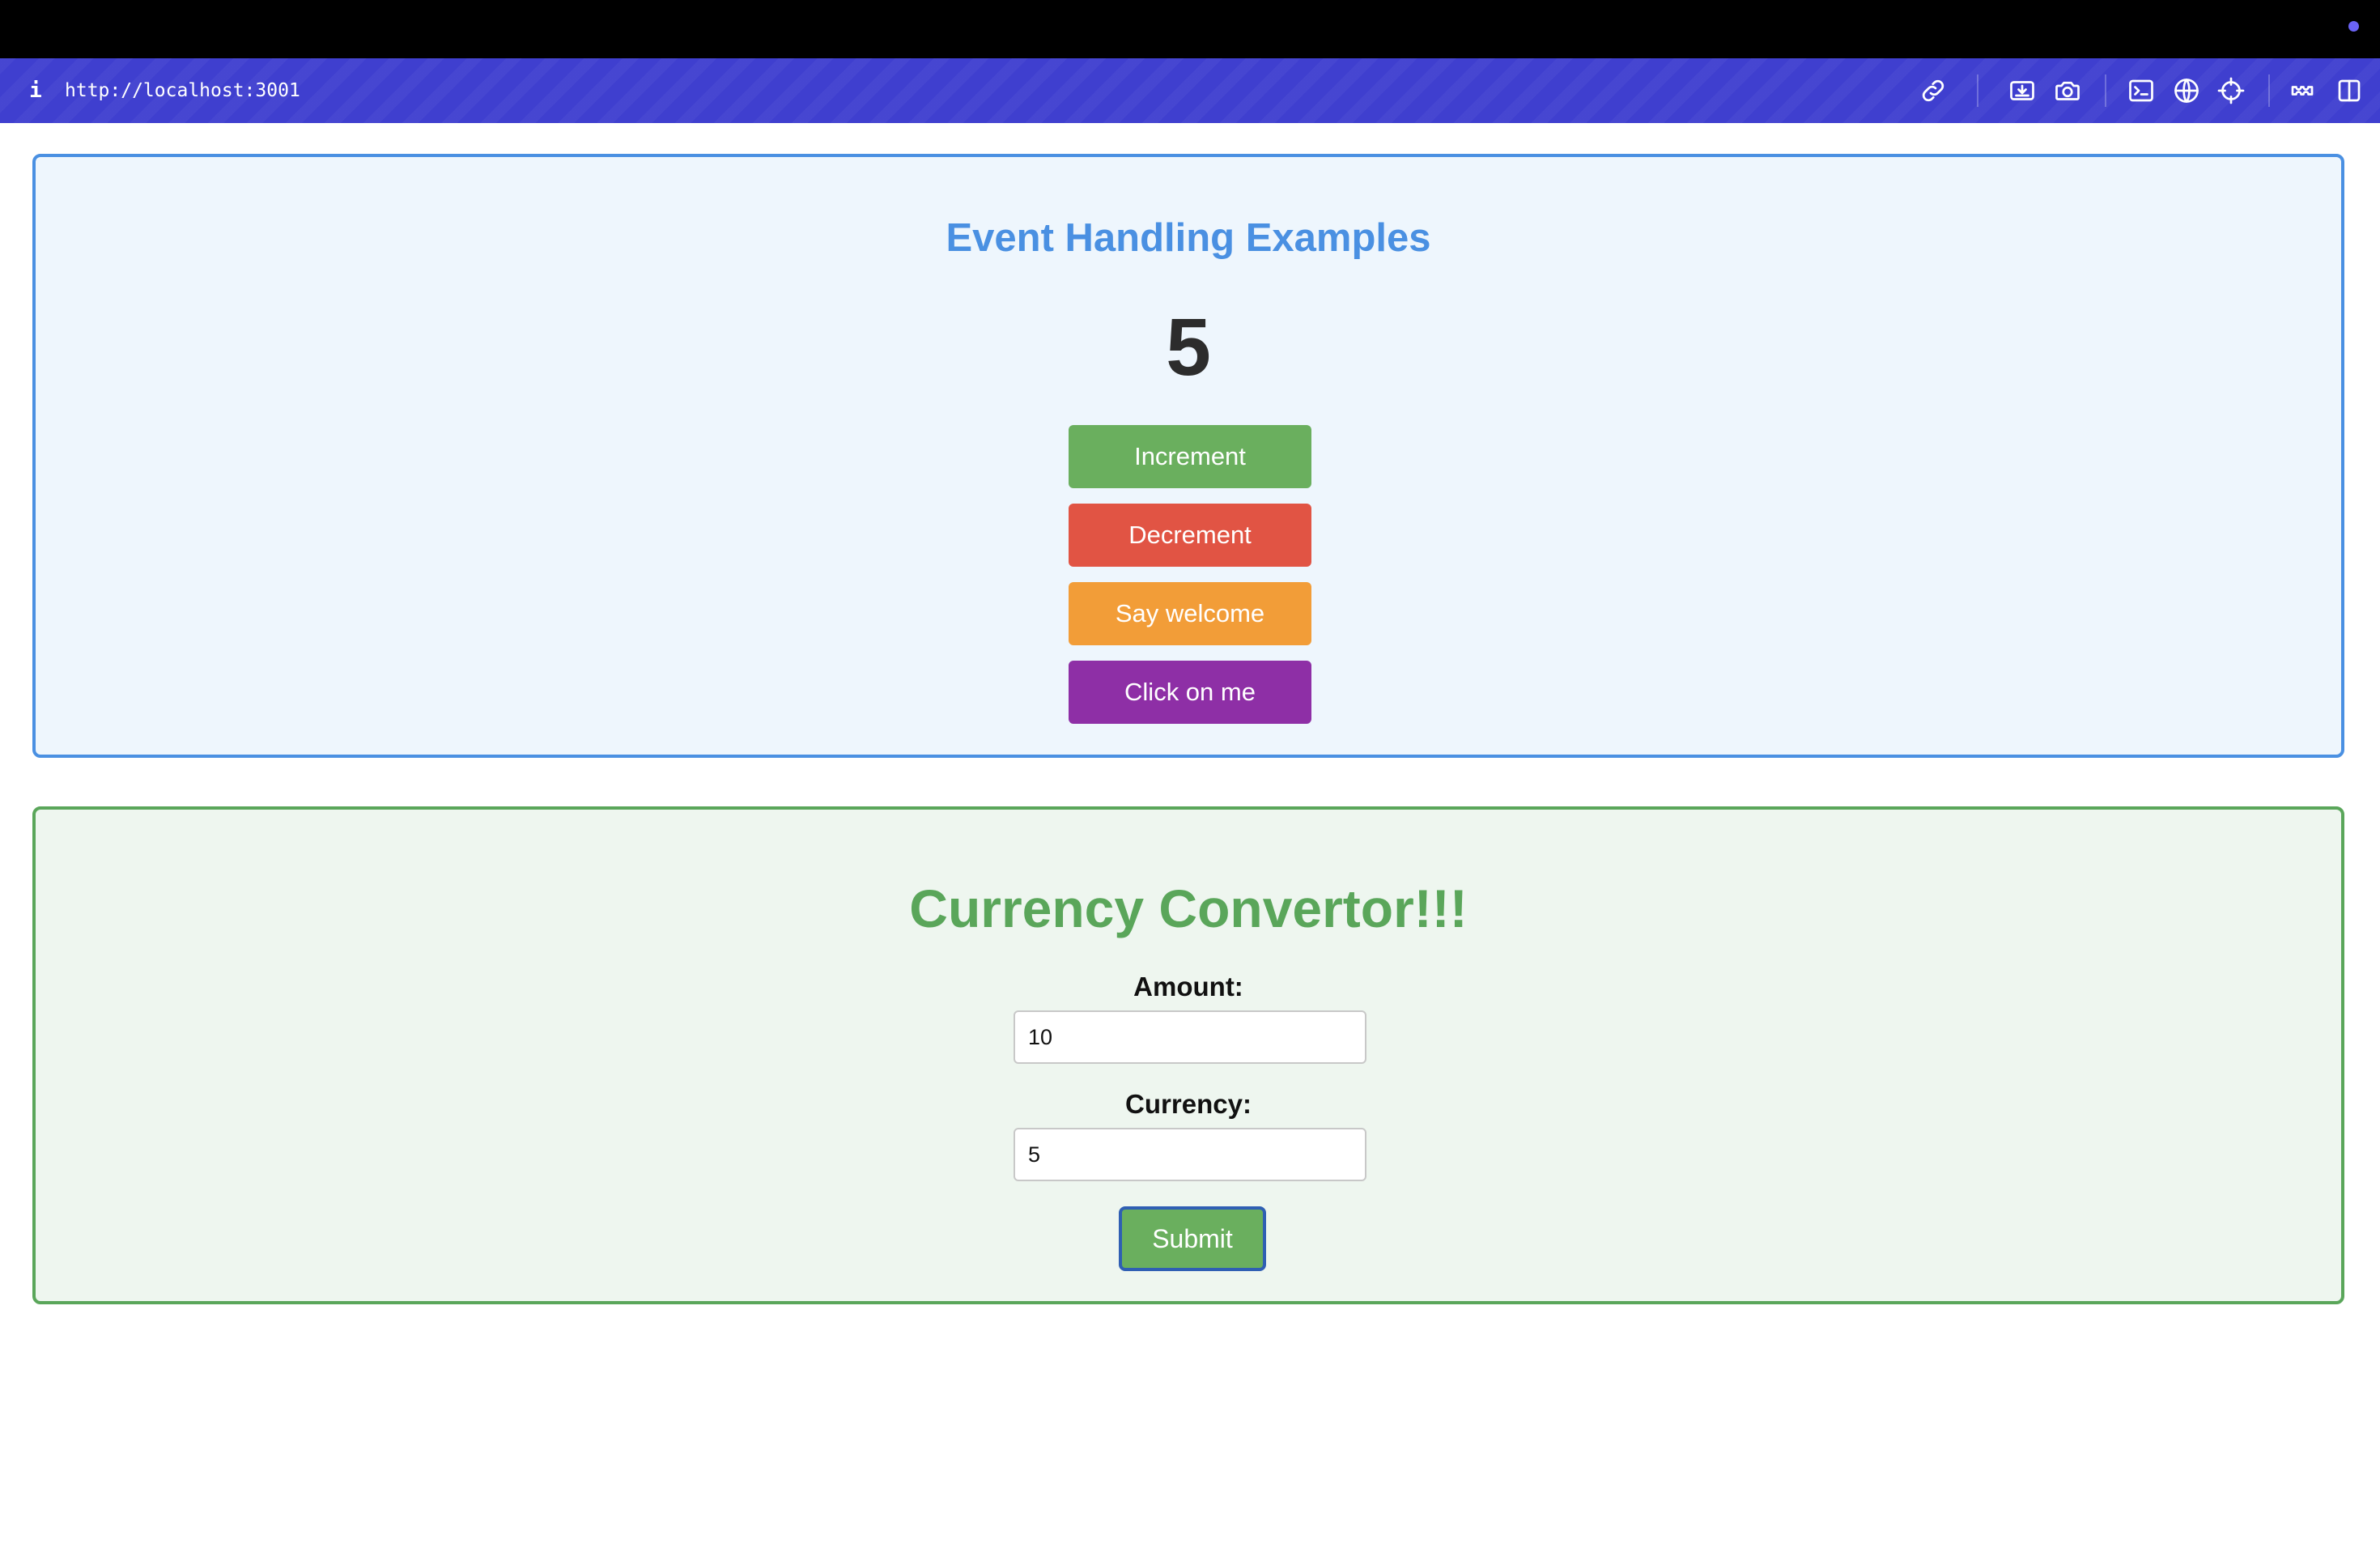 This screenshot has width=2380, height=1548. Describe the element at coordinates (1190, 29) in the screenshot. I see `system-top-bar` at that location.